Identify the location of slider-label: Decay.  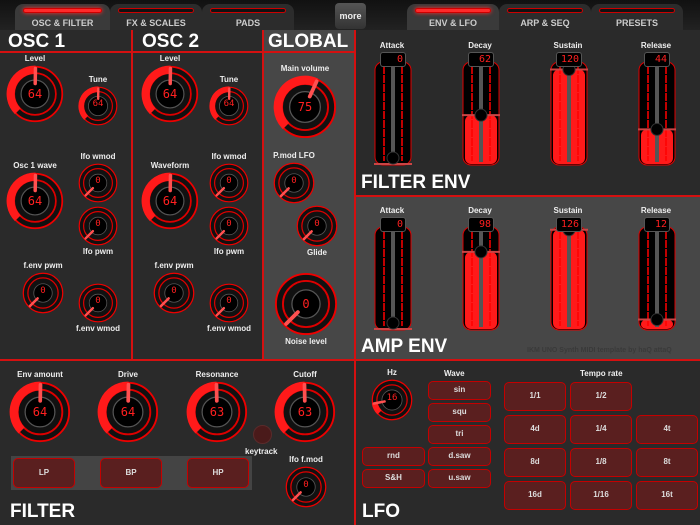
(480, 45).